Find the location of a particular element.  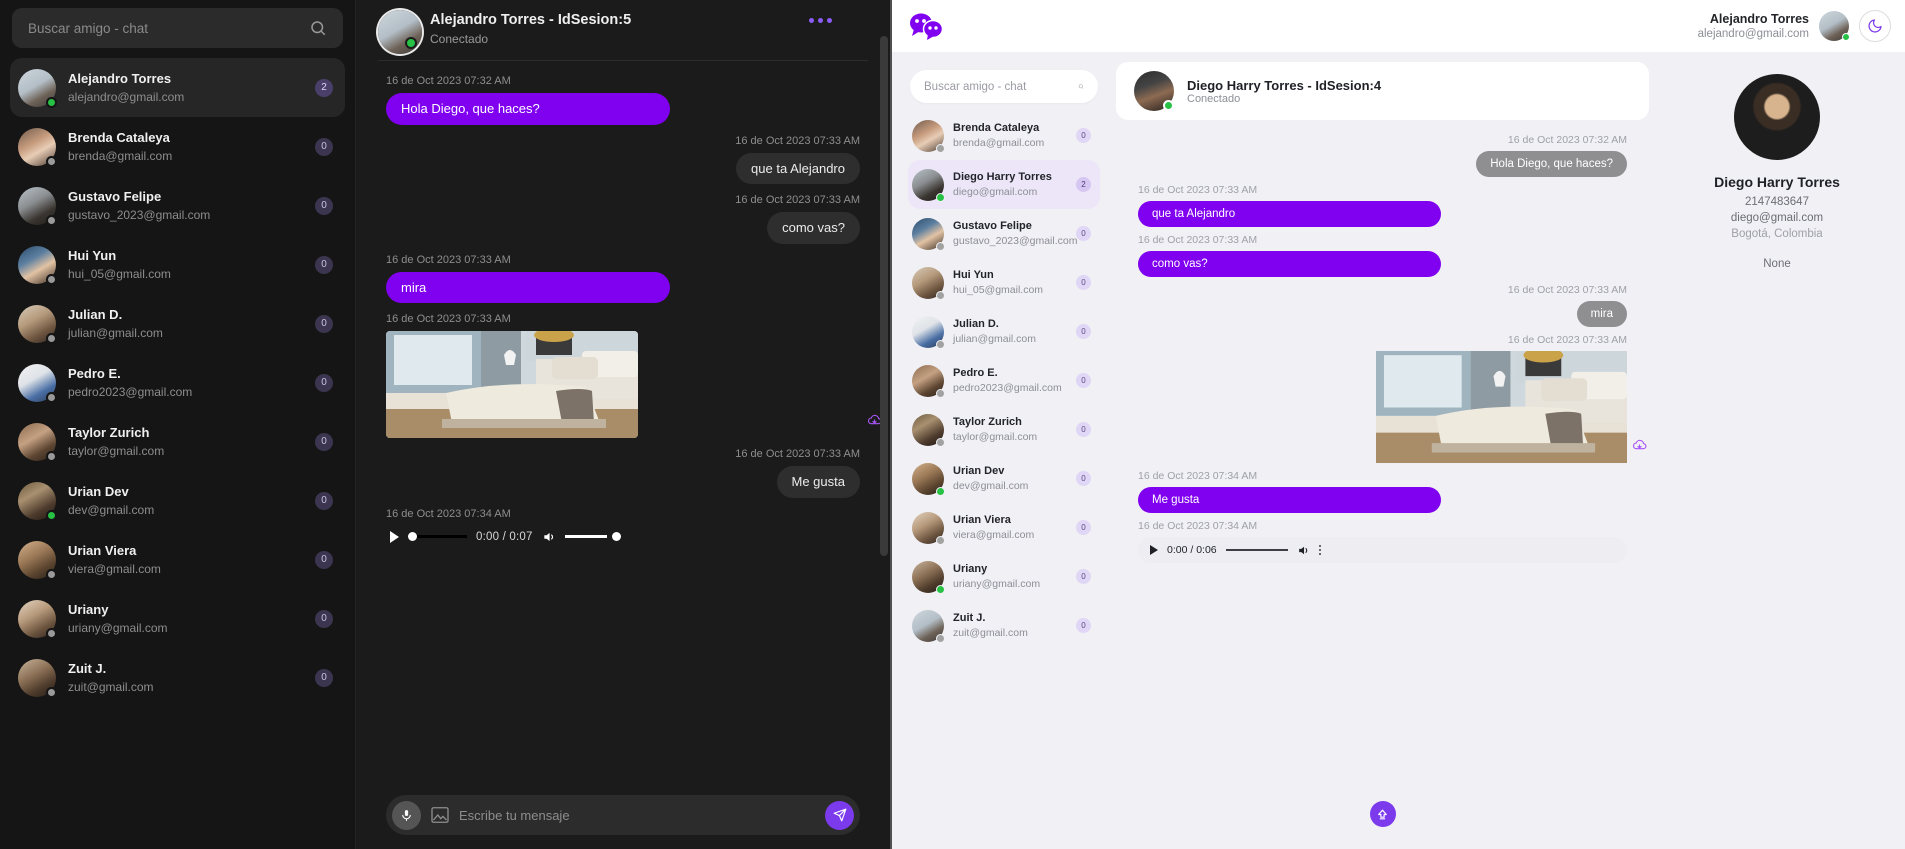

download-icon is located at coordinates (1639, 448).